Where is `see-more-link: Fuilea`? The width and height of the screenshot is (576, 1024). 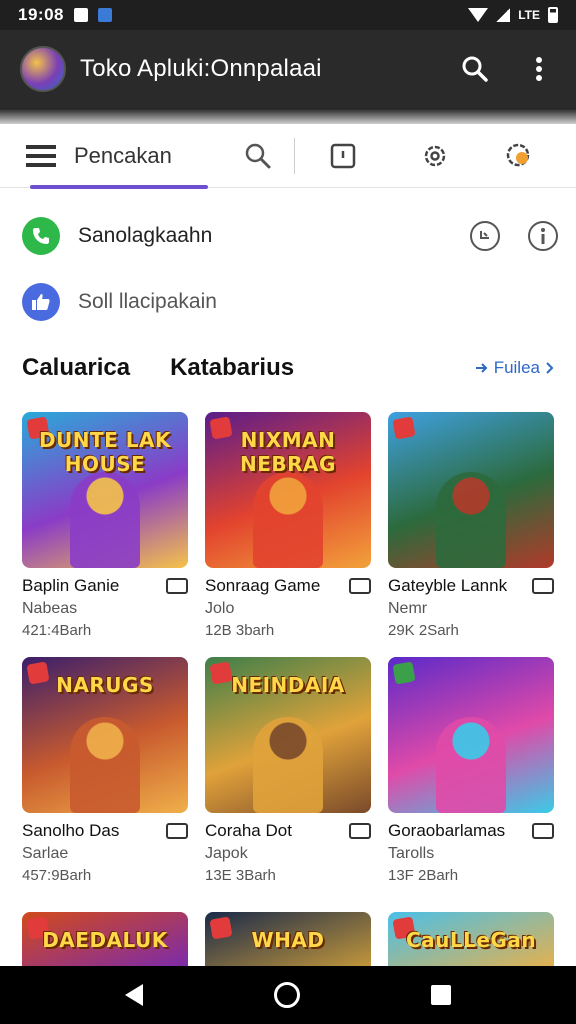
see-more-link: Fuilea is located at coordinates (514, 368).